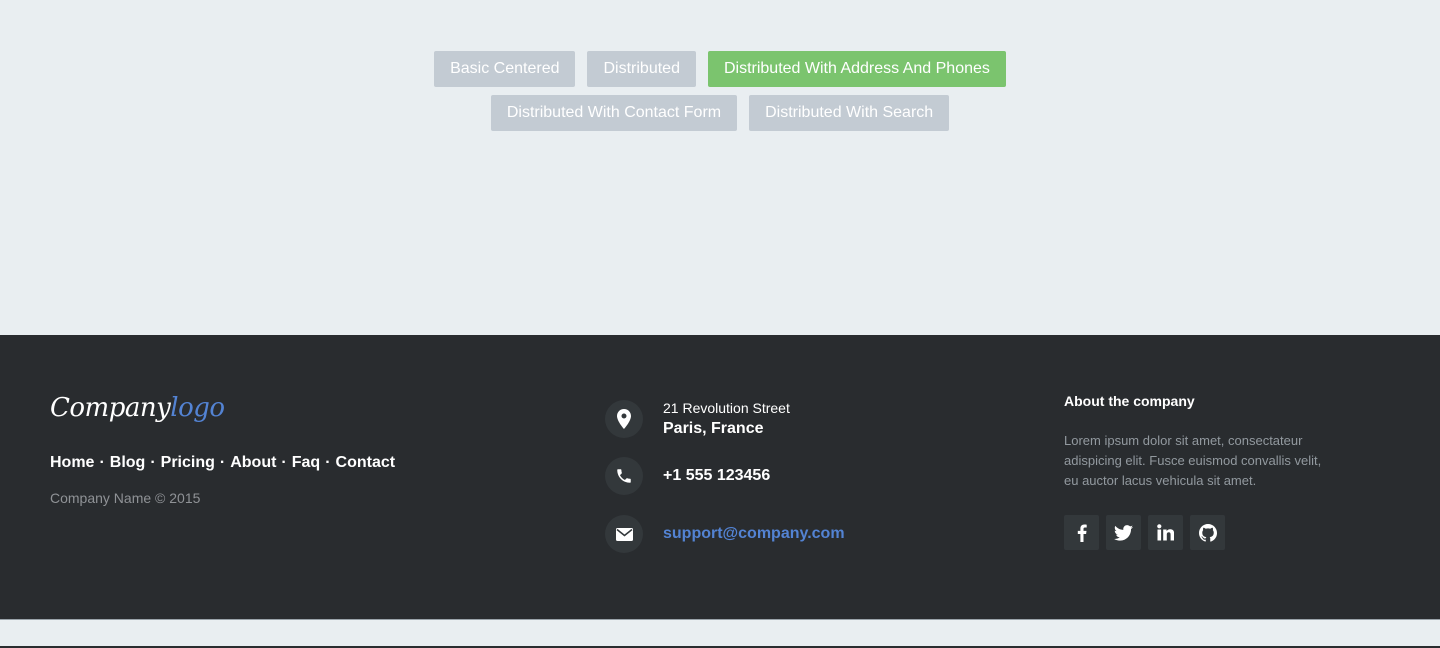  Describe the element at coordinates (856, 69) in the screenshot. I see `variant-address-phones-button: Distributed With Address And Phones` at that location.